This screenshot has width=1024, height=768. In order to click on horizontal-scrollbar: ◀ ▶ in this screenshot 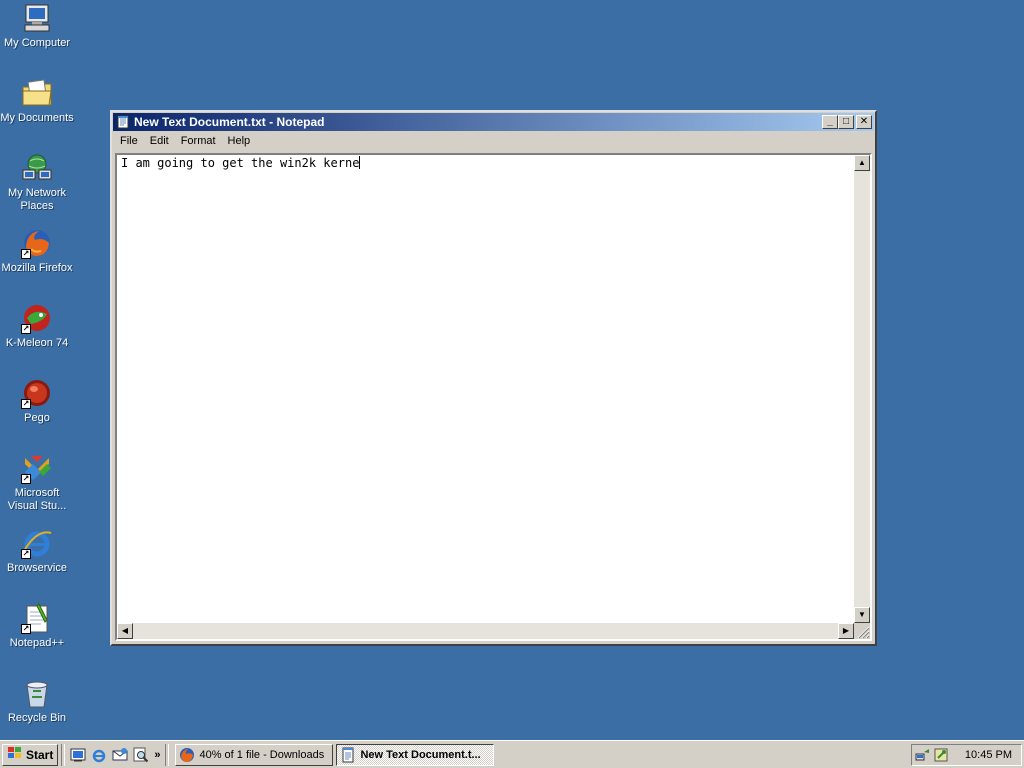, I will do `click(485, 631)`.